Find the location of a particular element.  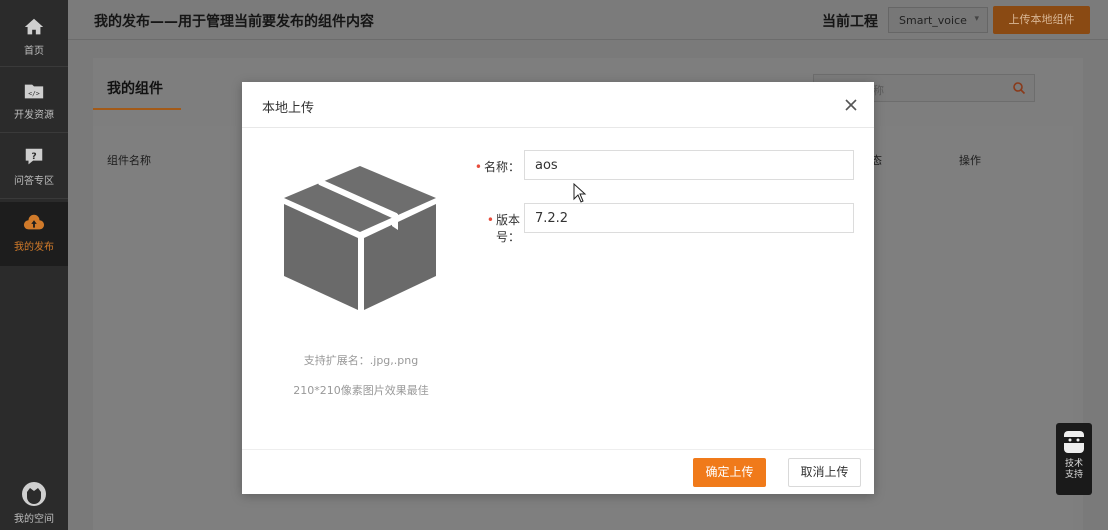

sidebar-item-label: 我的空间 is located at coordinates (34, 519).